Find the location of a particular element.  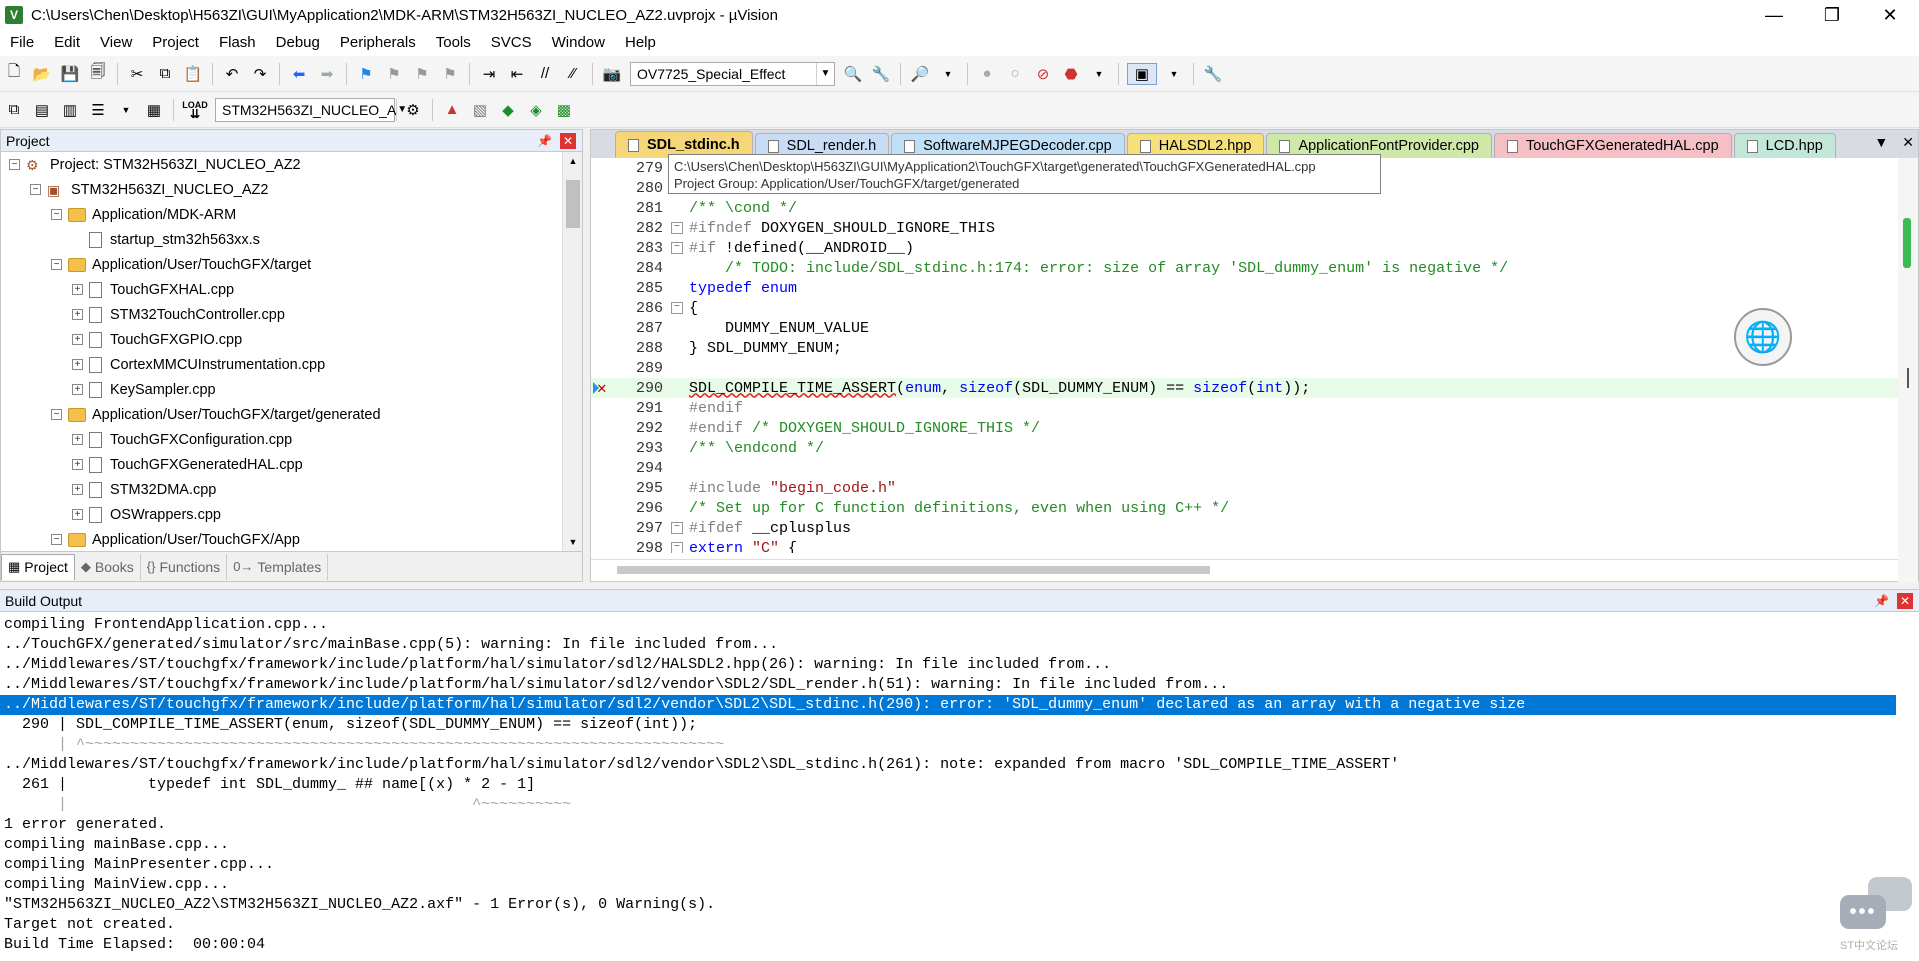

configure-wrench-icon: 🔧 is located at coordinates (1213, 74).